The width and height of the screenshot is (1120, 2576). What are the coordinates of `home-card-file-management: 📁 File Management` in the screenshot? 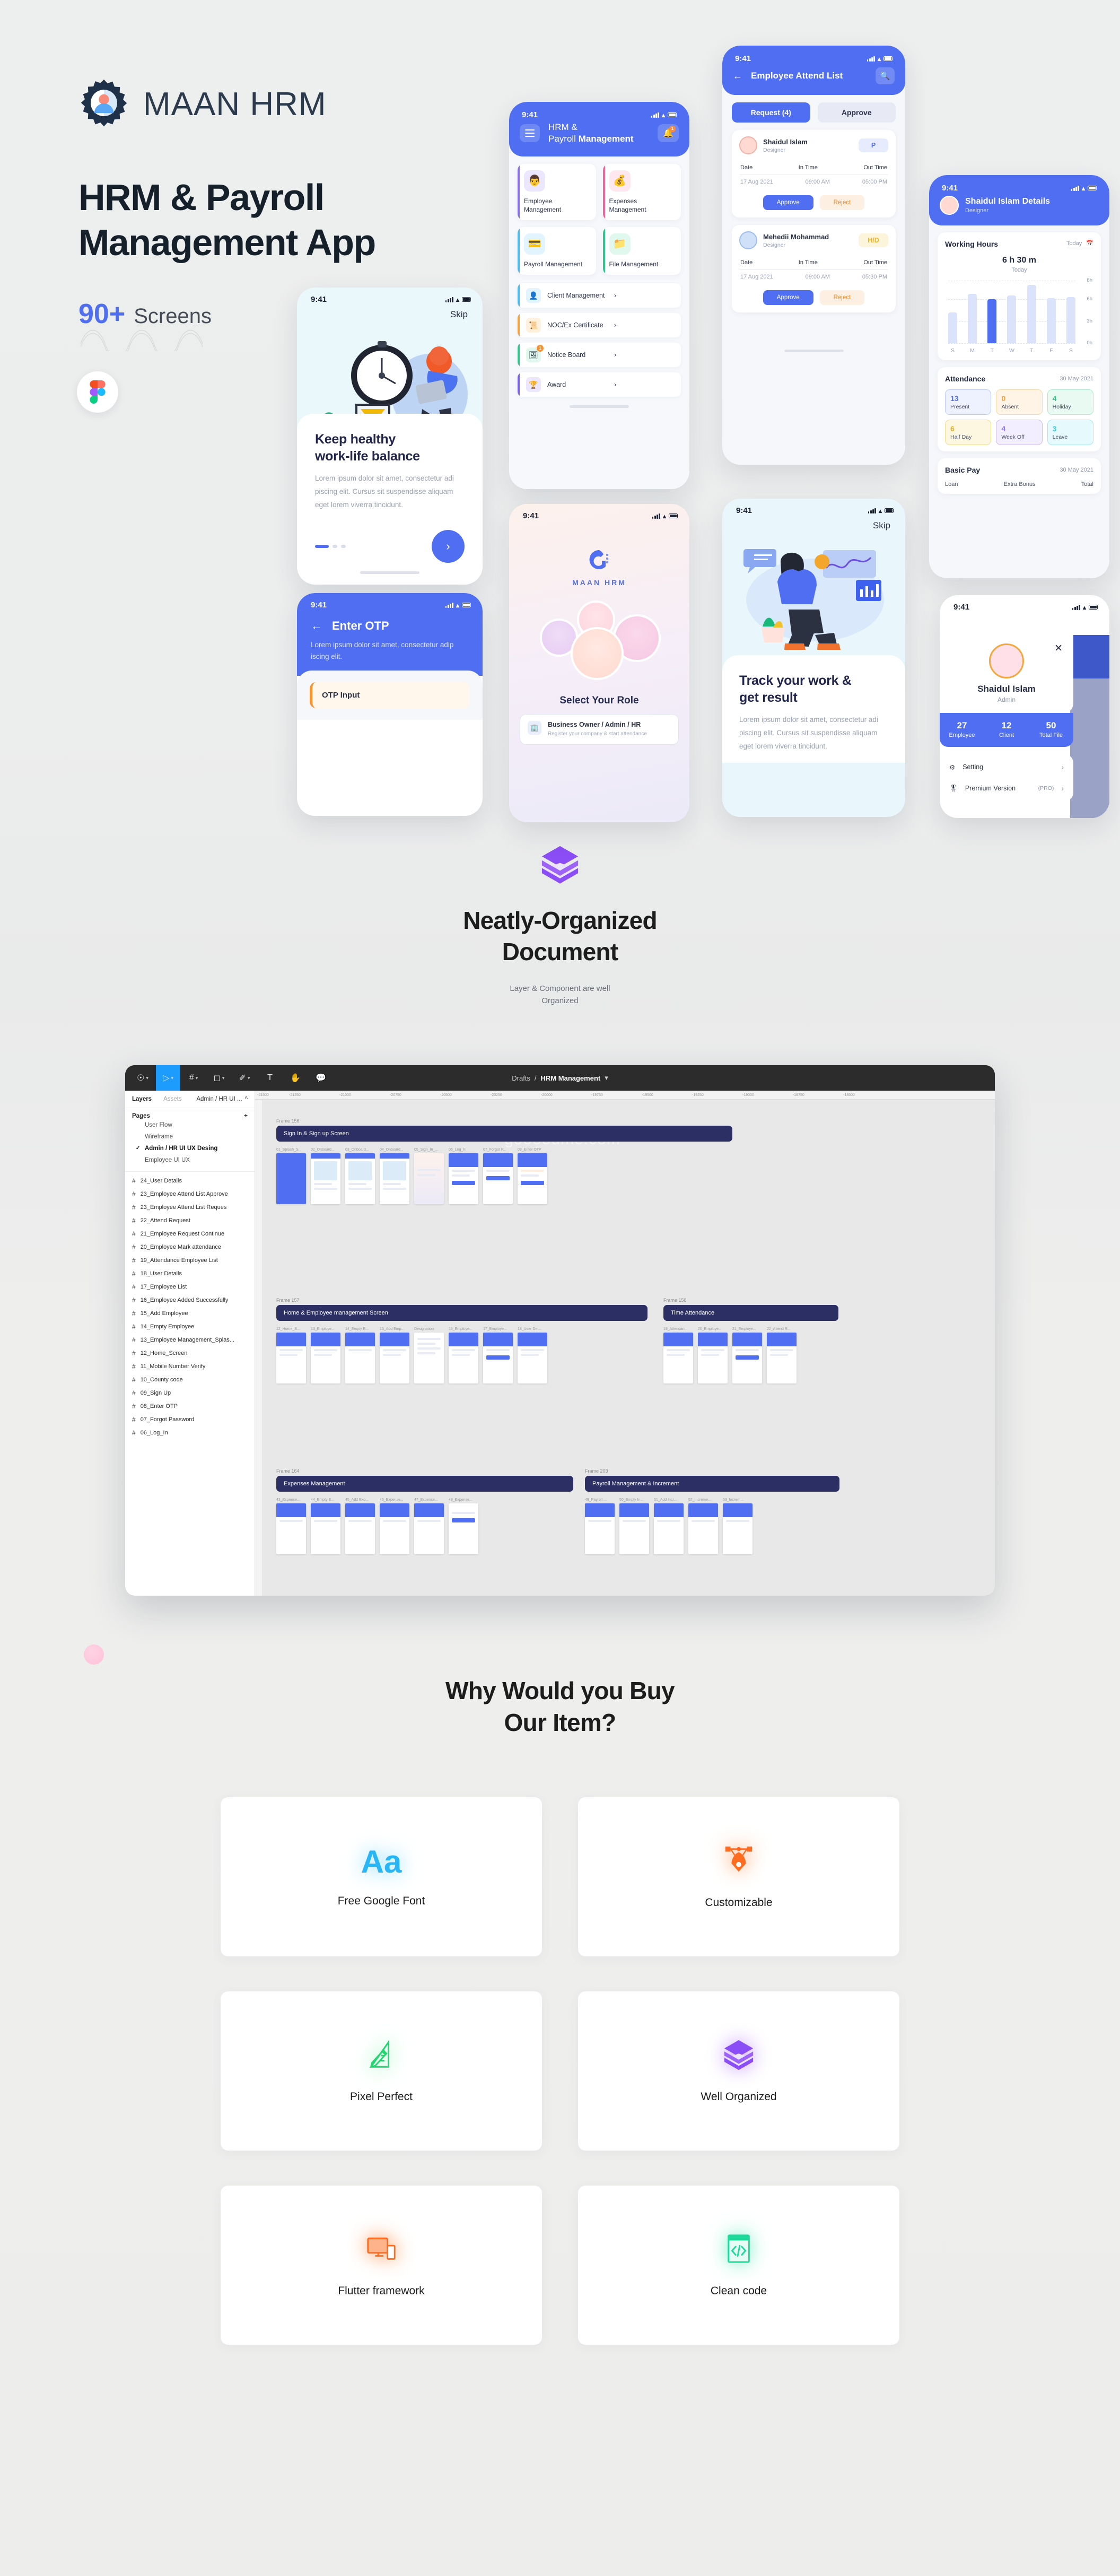 It's located at (641, 251).